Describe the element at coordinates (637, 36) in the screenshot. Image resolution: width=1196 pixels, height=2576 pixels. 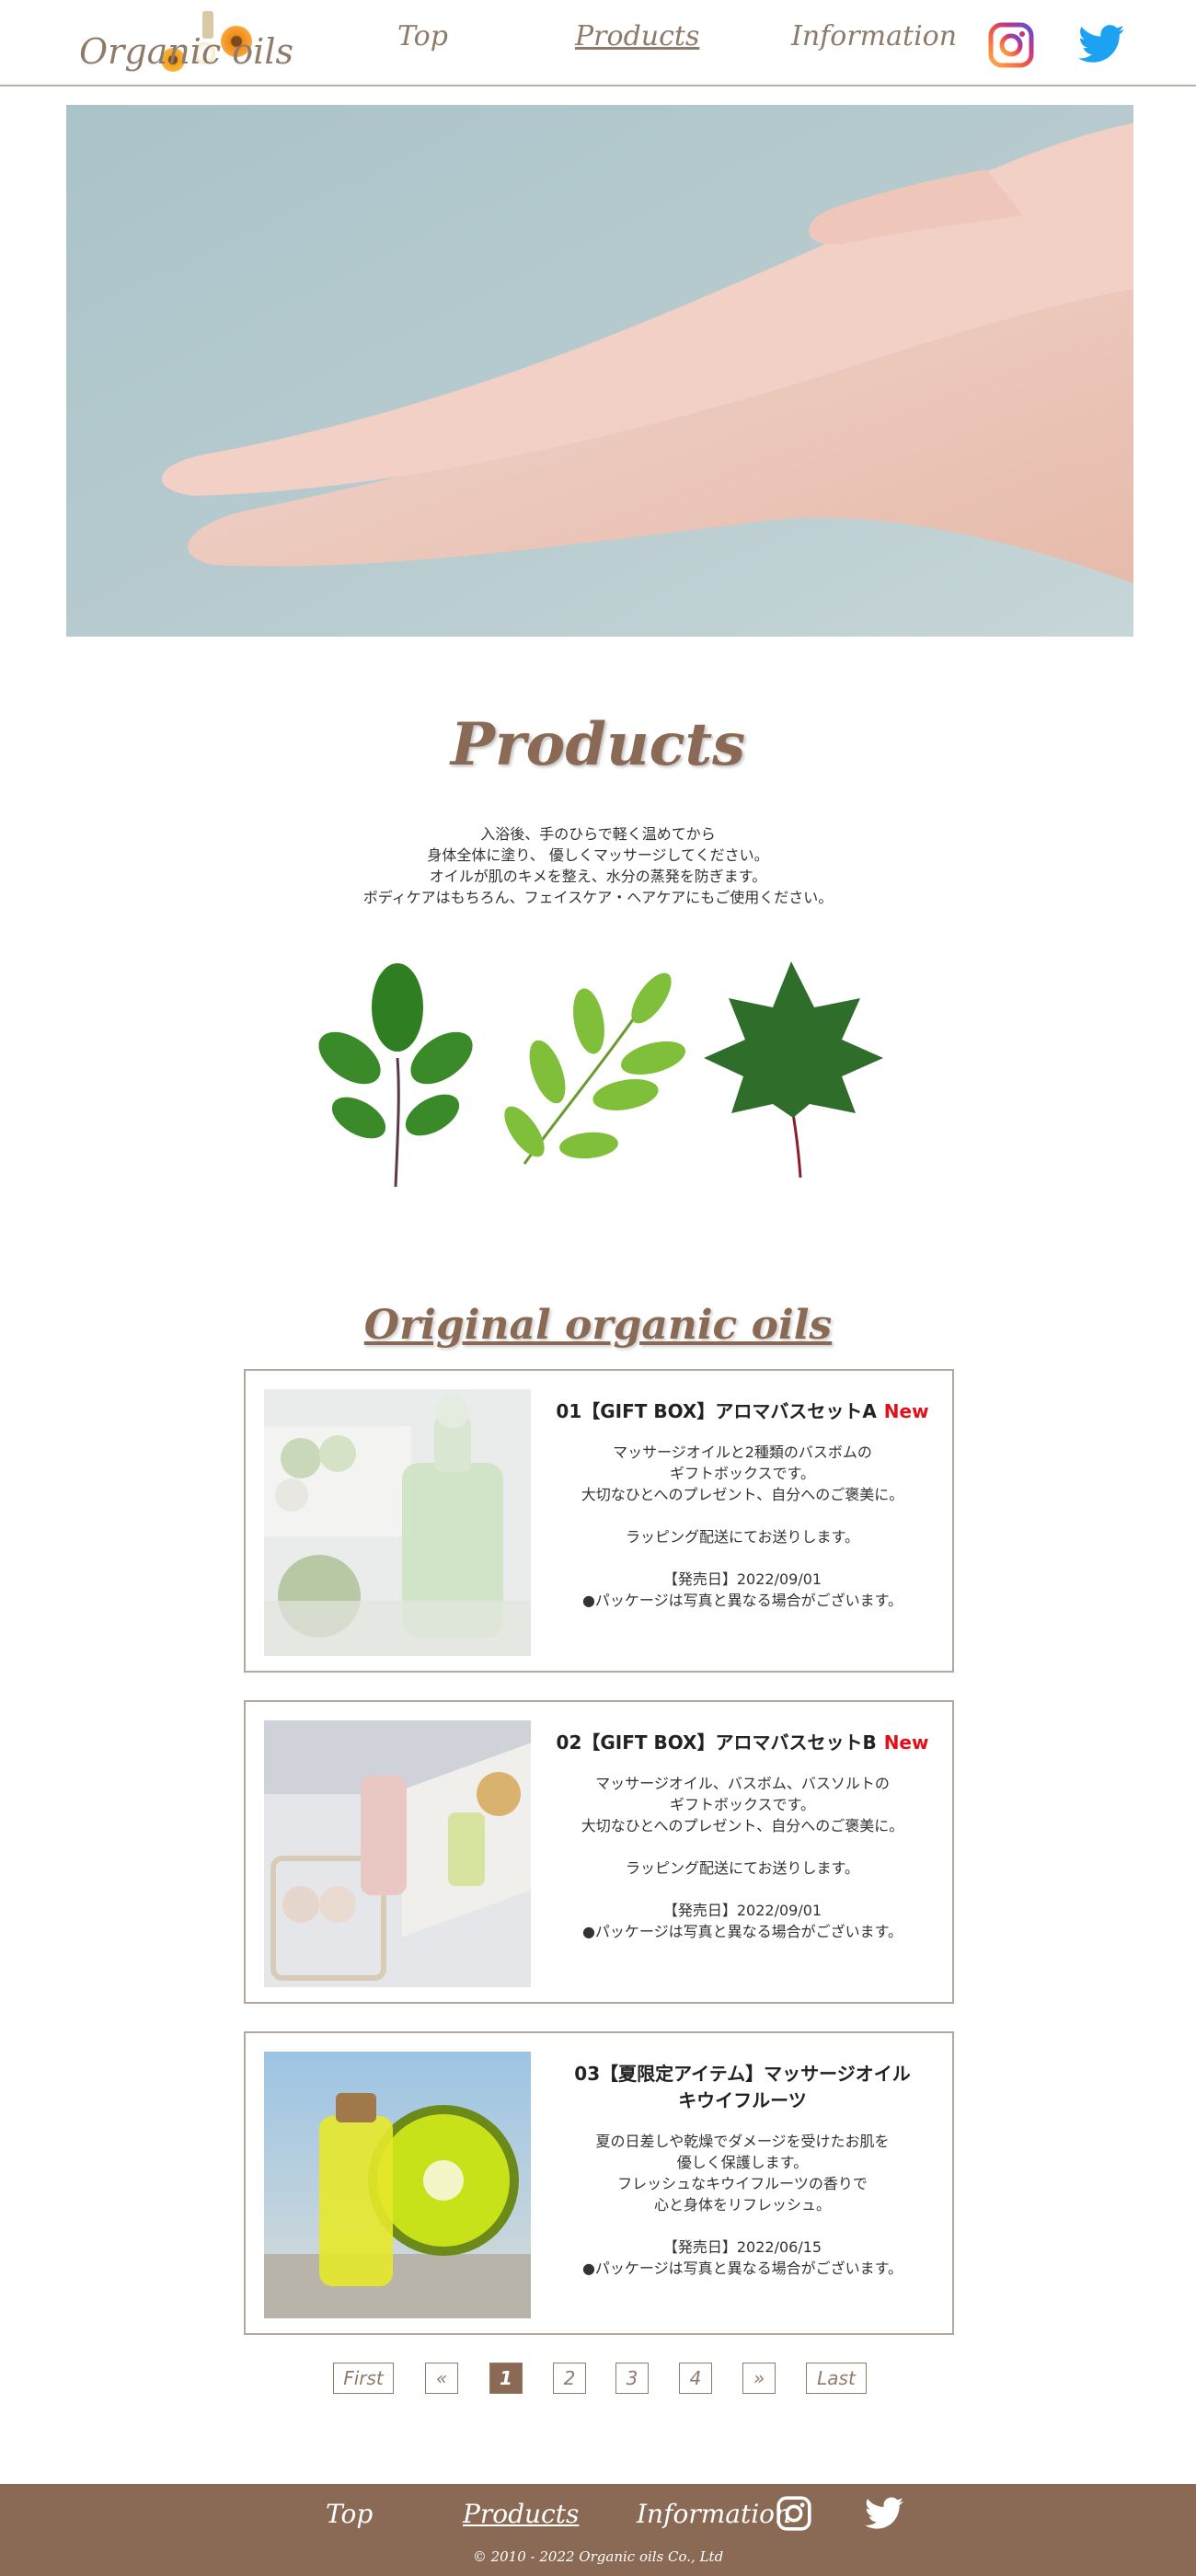
I see `nav-products: Products` at that location.